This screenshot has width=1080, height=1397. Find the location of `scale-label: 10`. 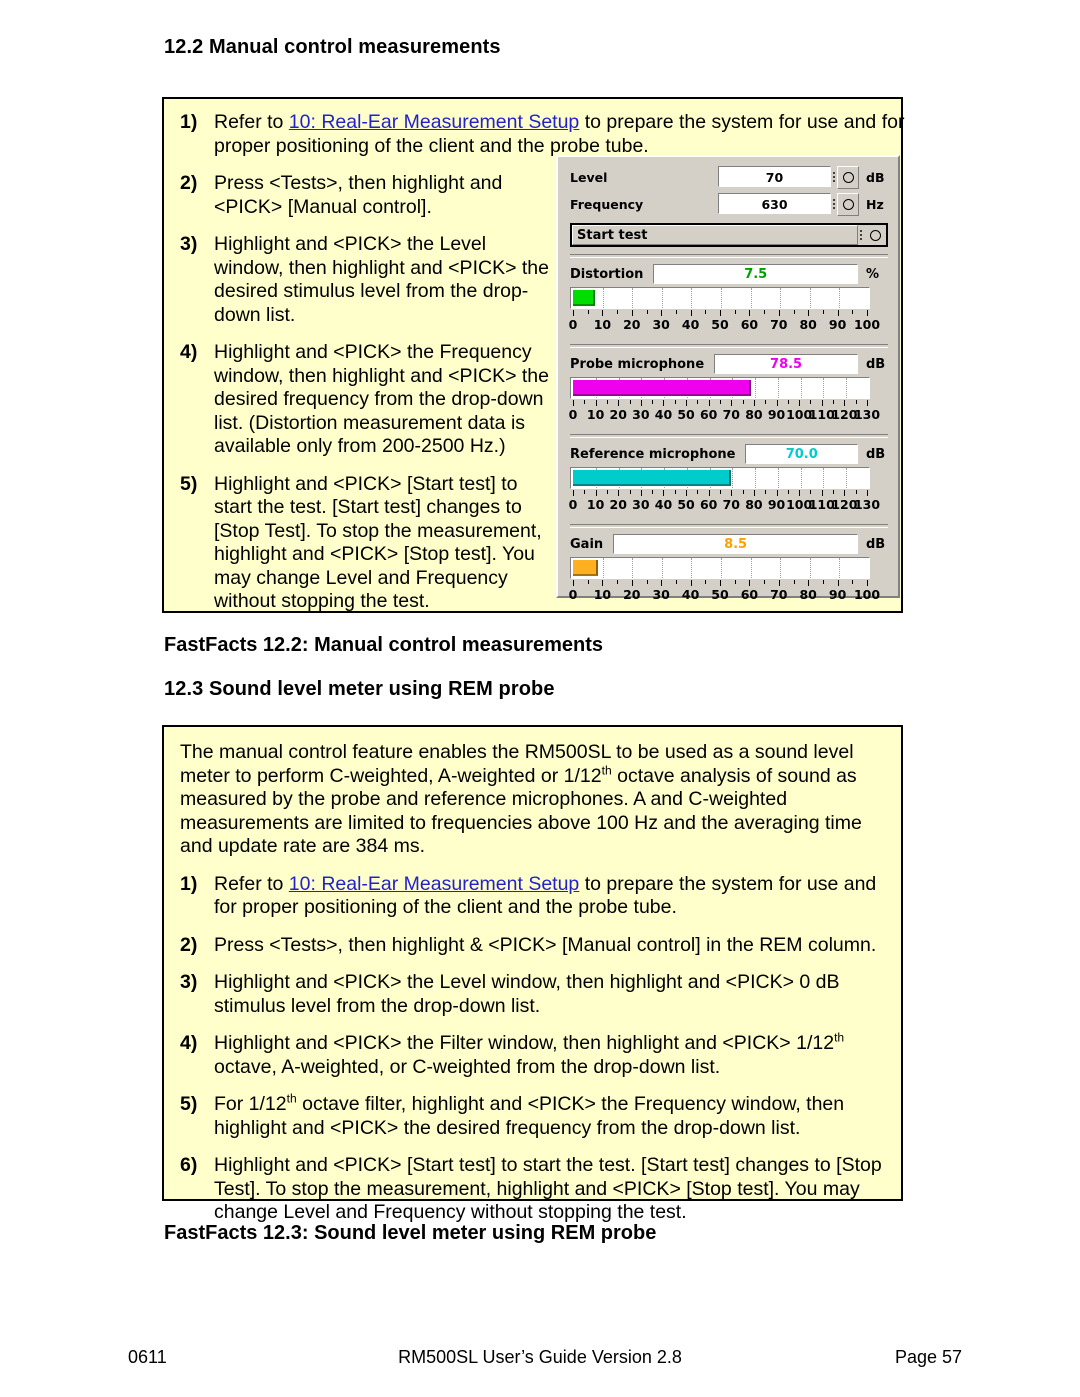

scale-label: 10 is located at coordinates (595, 504).